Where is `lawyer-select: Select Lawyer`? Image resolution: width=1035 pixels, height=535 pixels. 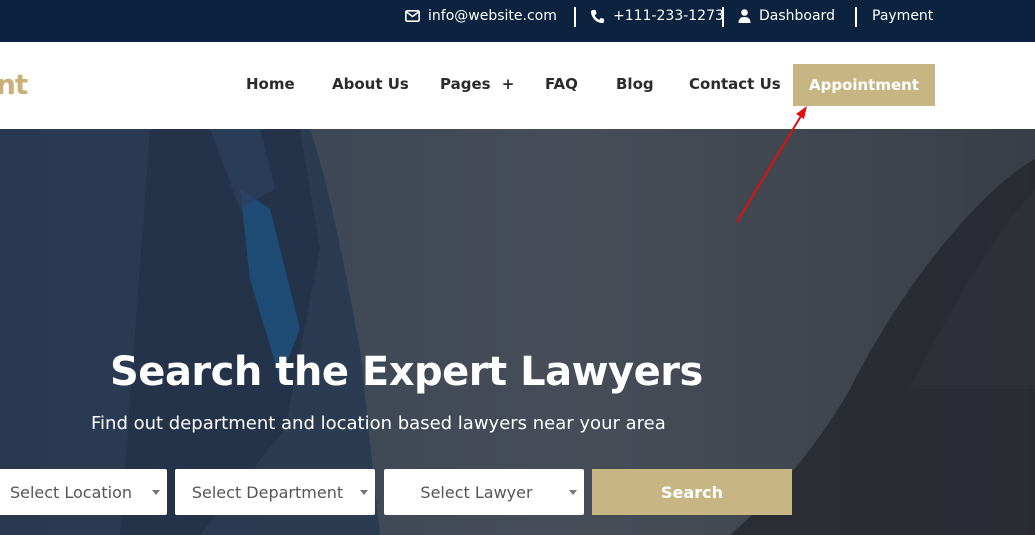 lawyer-select: Select Lawyer is located at coordinates (484, 492).